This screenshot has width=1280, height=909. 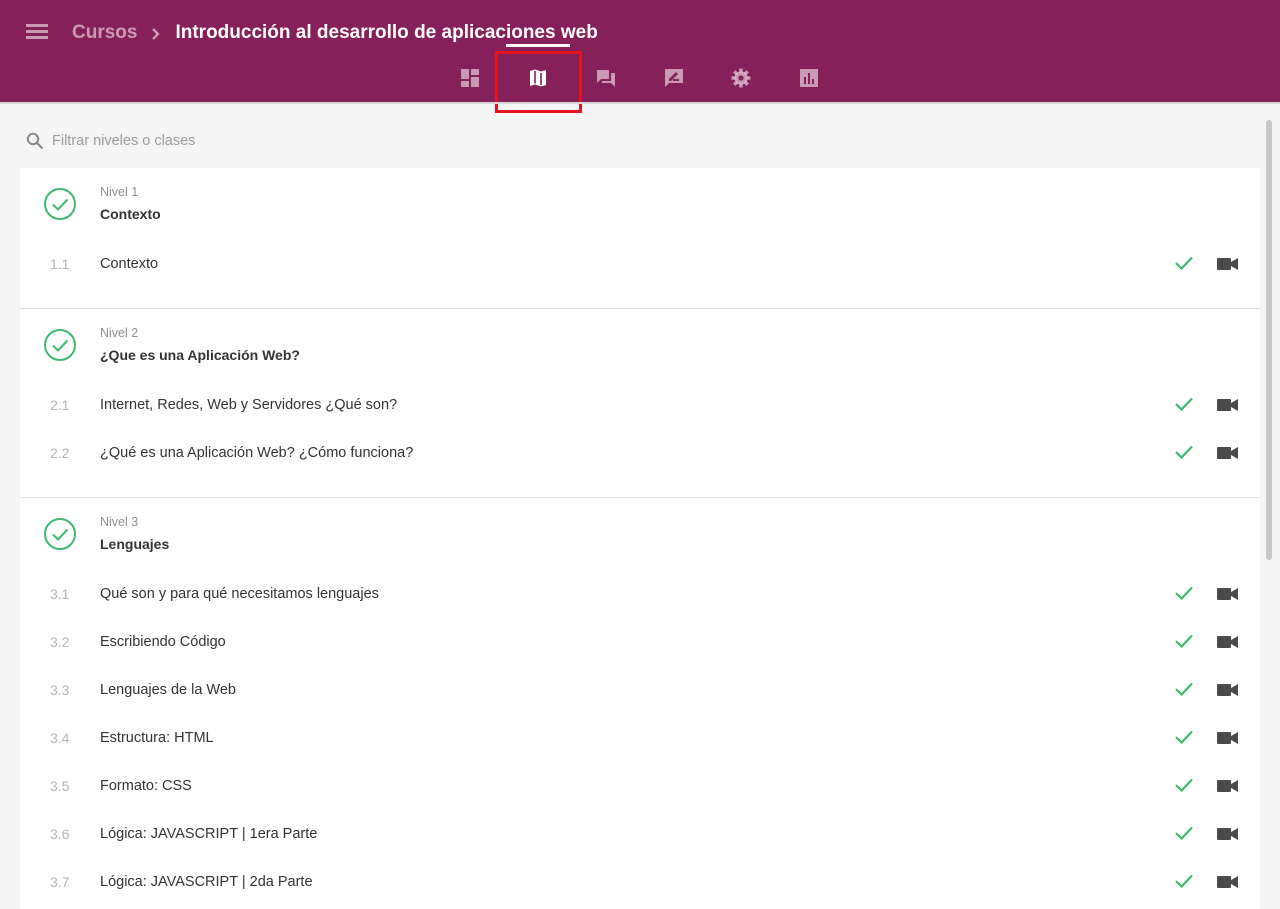 What do you see at coordinates (146, 786) in the screenshot?
I see `lesson-title: Formato: CSS` at bounding box center [146, 786].